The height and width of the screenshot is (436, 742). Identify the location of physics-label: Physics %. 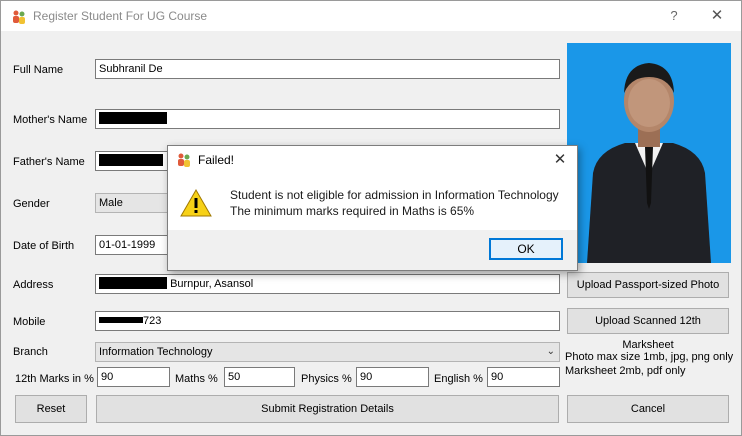
(326, 379).